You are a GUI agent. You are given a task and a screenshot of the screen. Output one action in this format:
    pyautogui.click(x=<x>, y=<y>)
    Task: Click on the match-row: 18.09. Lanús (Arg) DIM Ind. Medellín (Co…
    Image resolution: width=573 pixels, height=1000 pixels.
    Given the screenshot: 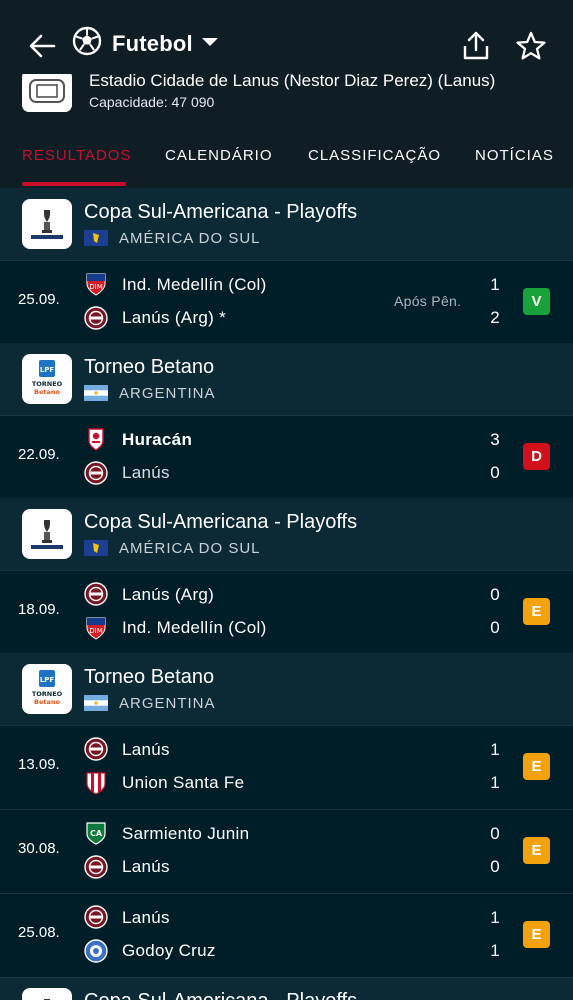 What is the action you would take?
    pyautogui.click(x=286, y=611)
    